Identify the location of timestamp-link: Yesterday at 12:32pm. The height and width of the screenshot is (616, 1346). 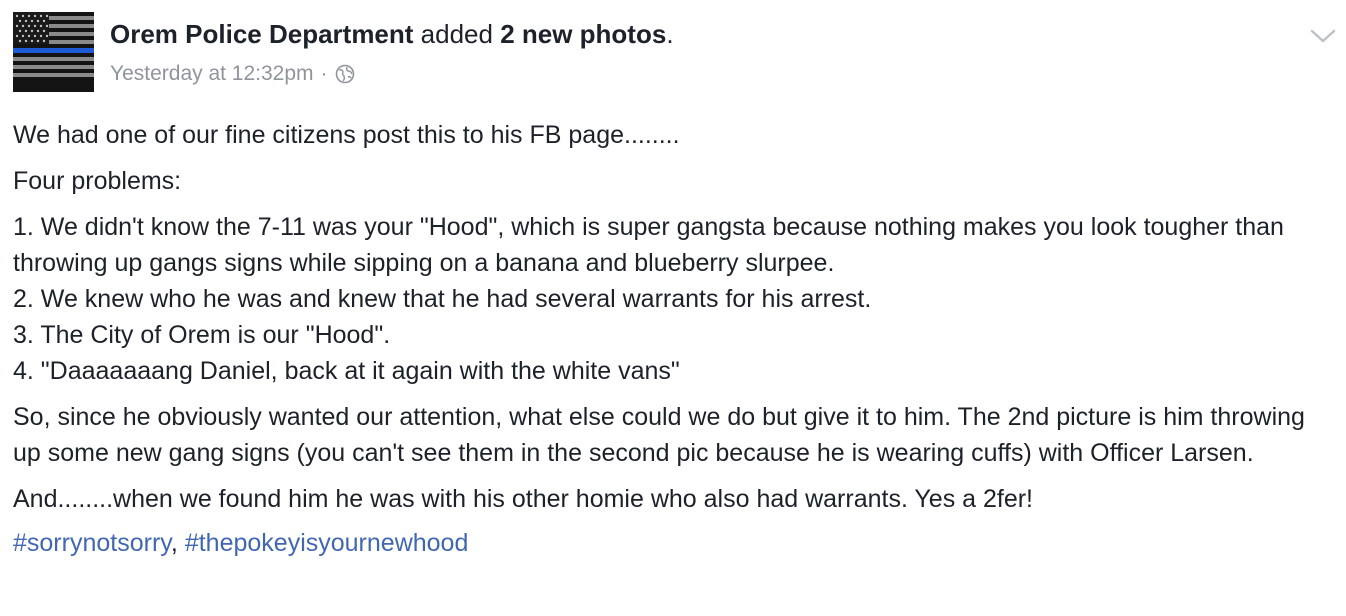
(212, 74).